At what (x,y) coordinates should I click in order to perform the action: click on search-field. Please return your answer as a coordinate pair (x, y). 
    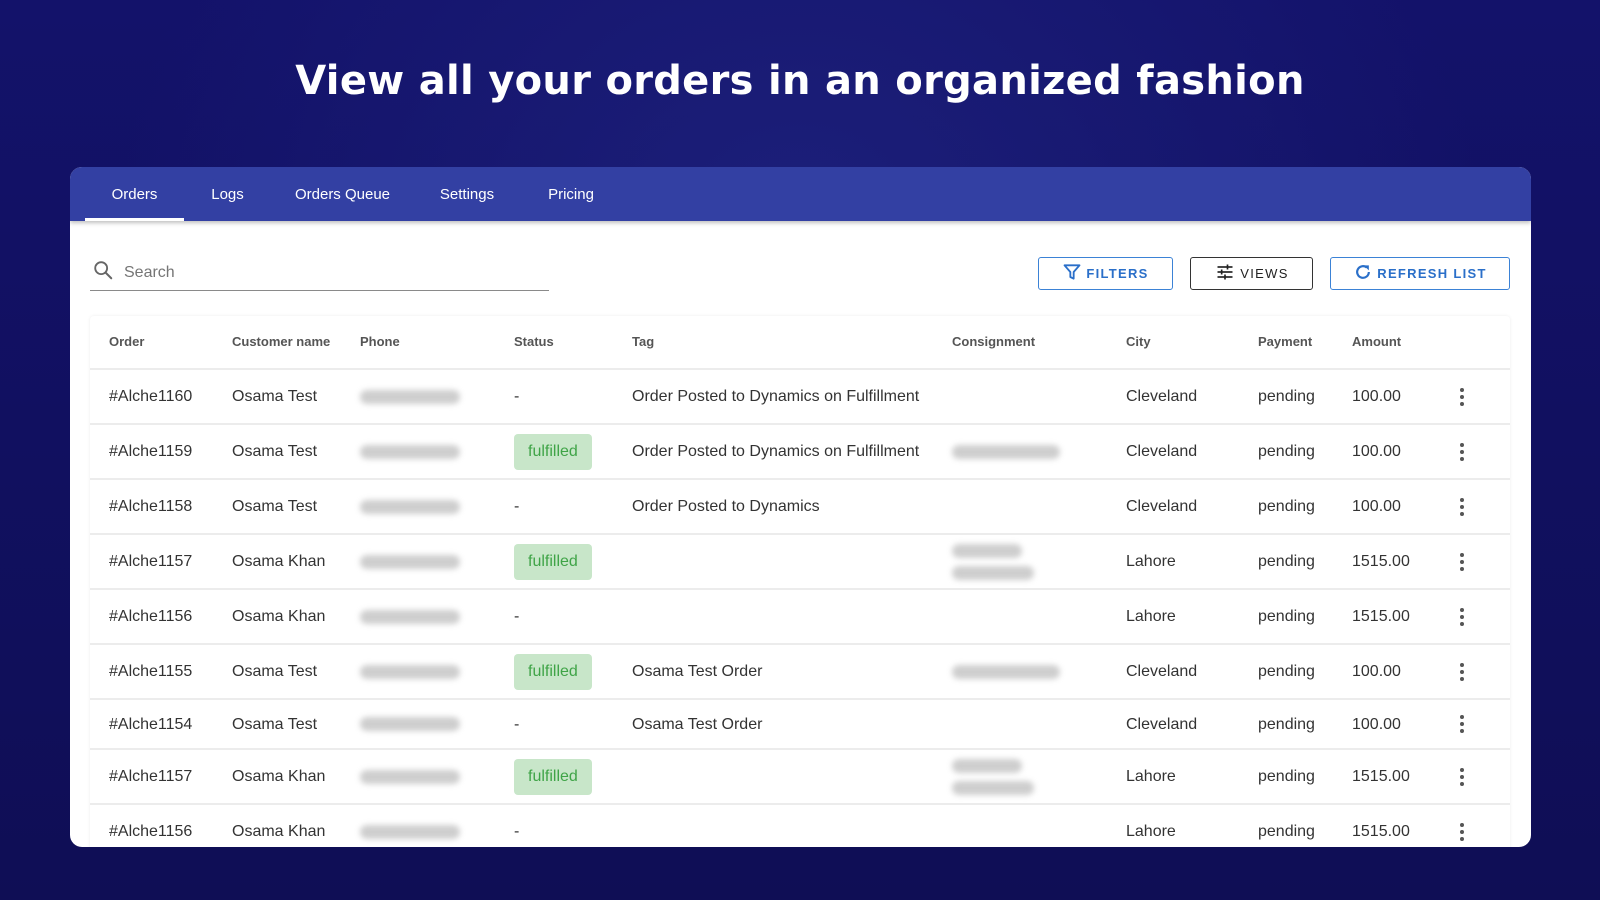
    Looking at the image, I should click on (319, 273).